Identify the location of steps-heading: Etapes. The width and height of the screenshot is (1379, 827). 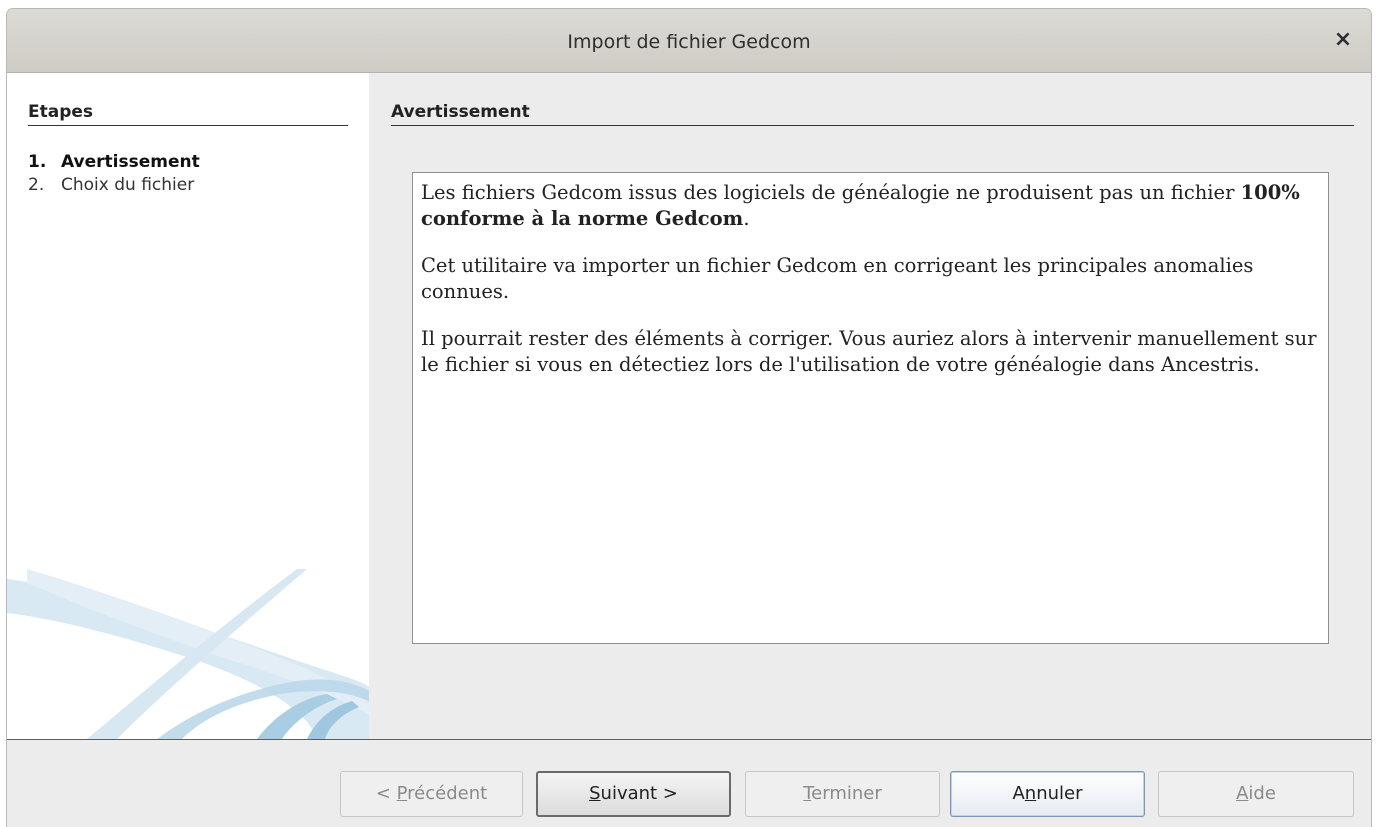
(188, 114).